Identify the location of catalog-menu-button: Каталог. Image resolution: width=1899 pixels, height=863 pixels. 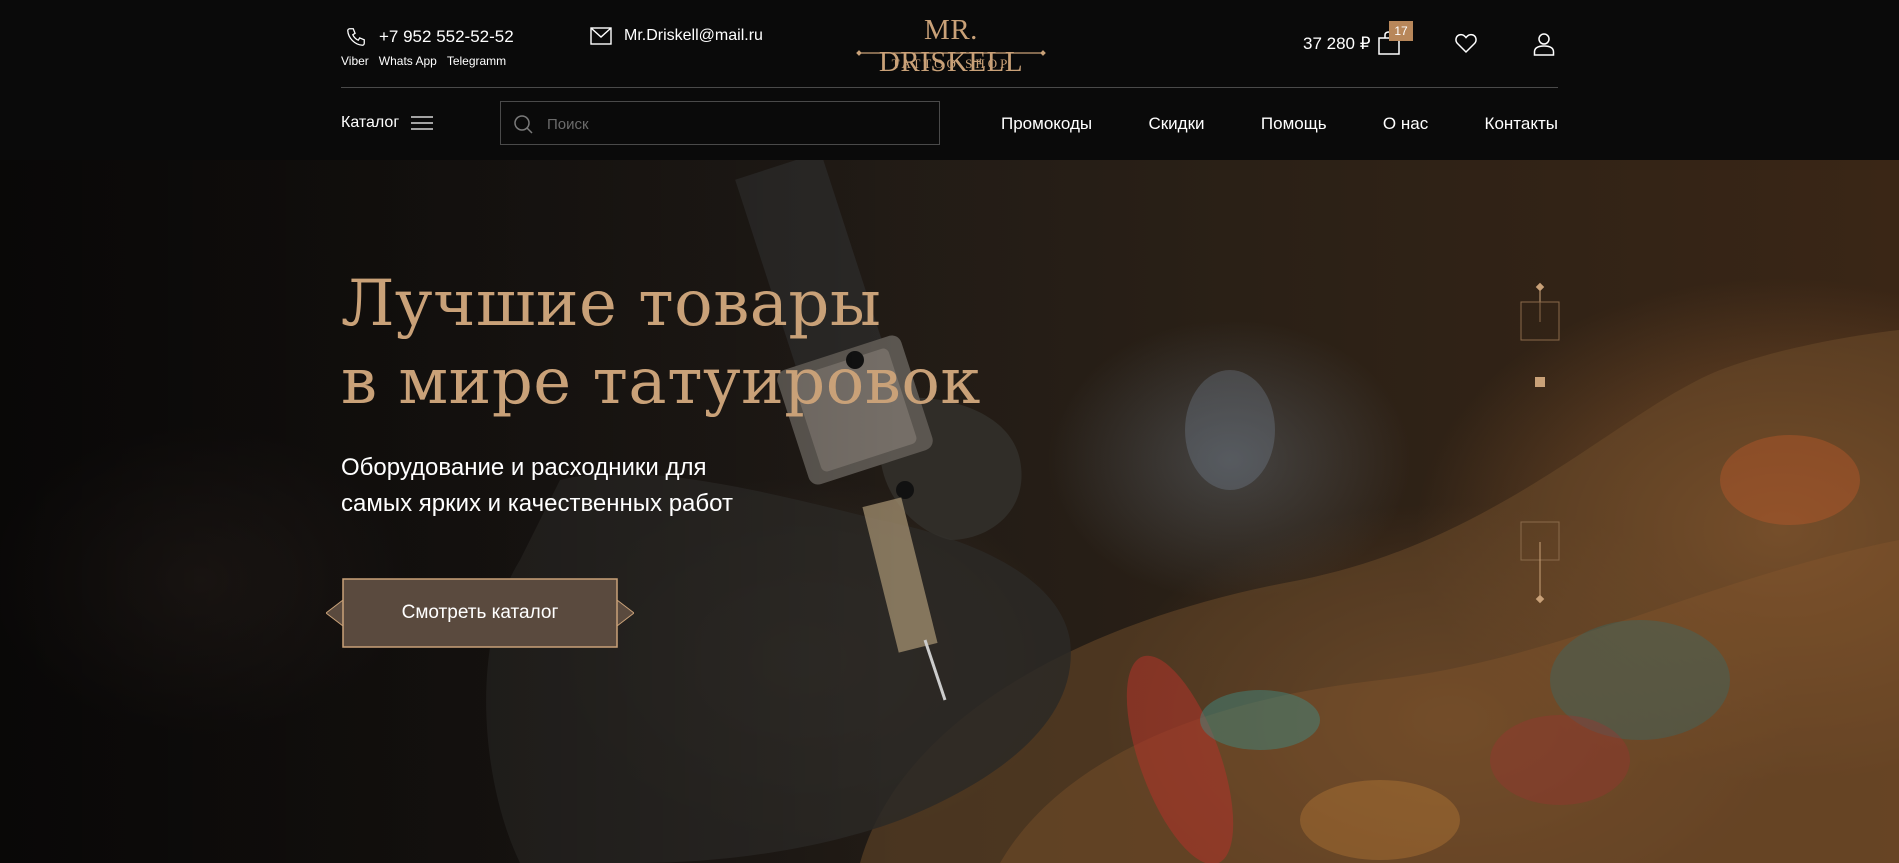
(387, 123).